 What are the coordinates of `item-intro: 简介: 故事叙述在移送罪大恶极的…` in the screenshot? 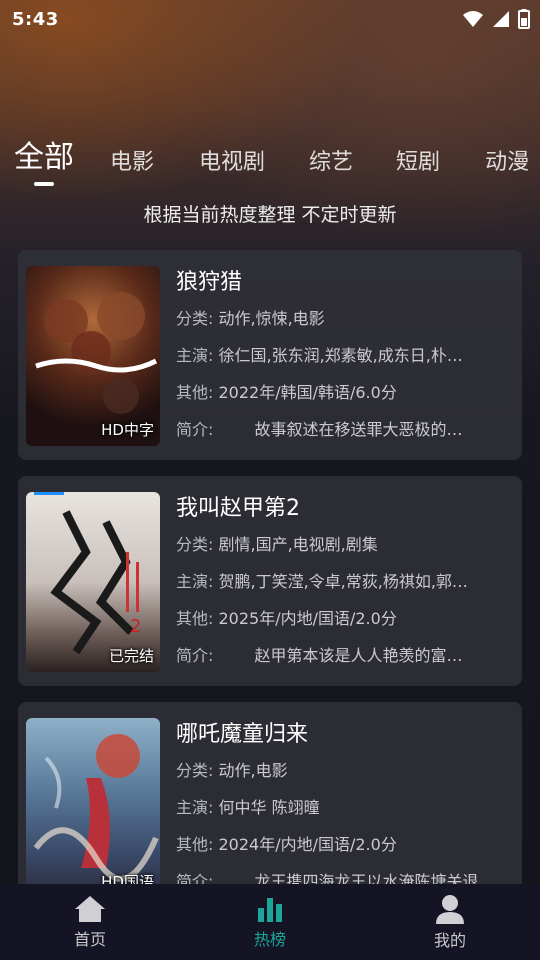 It's located at (319, 429).